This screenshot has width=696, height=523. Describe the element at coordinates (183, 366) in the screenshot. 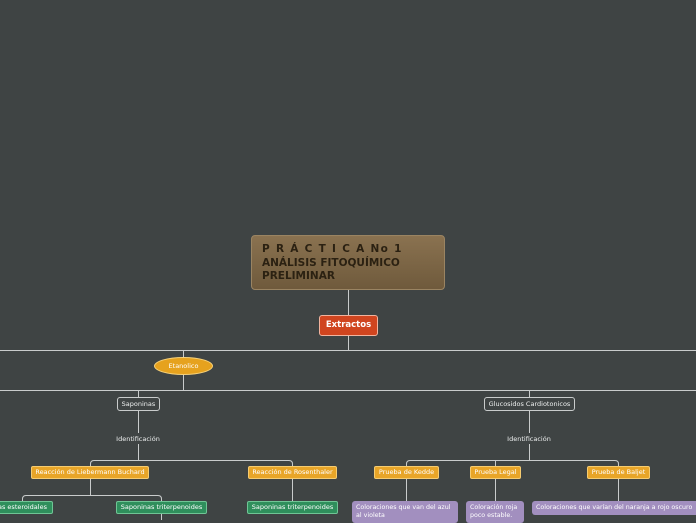

I see `etanolico-node: Etanolico` at that location.